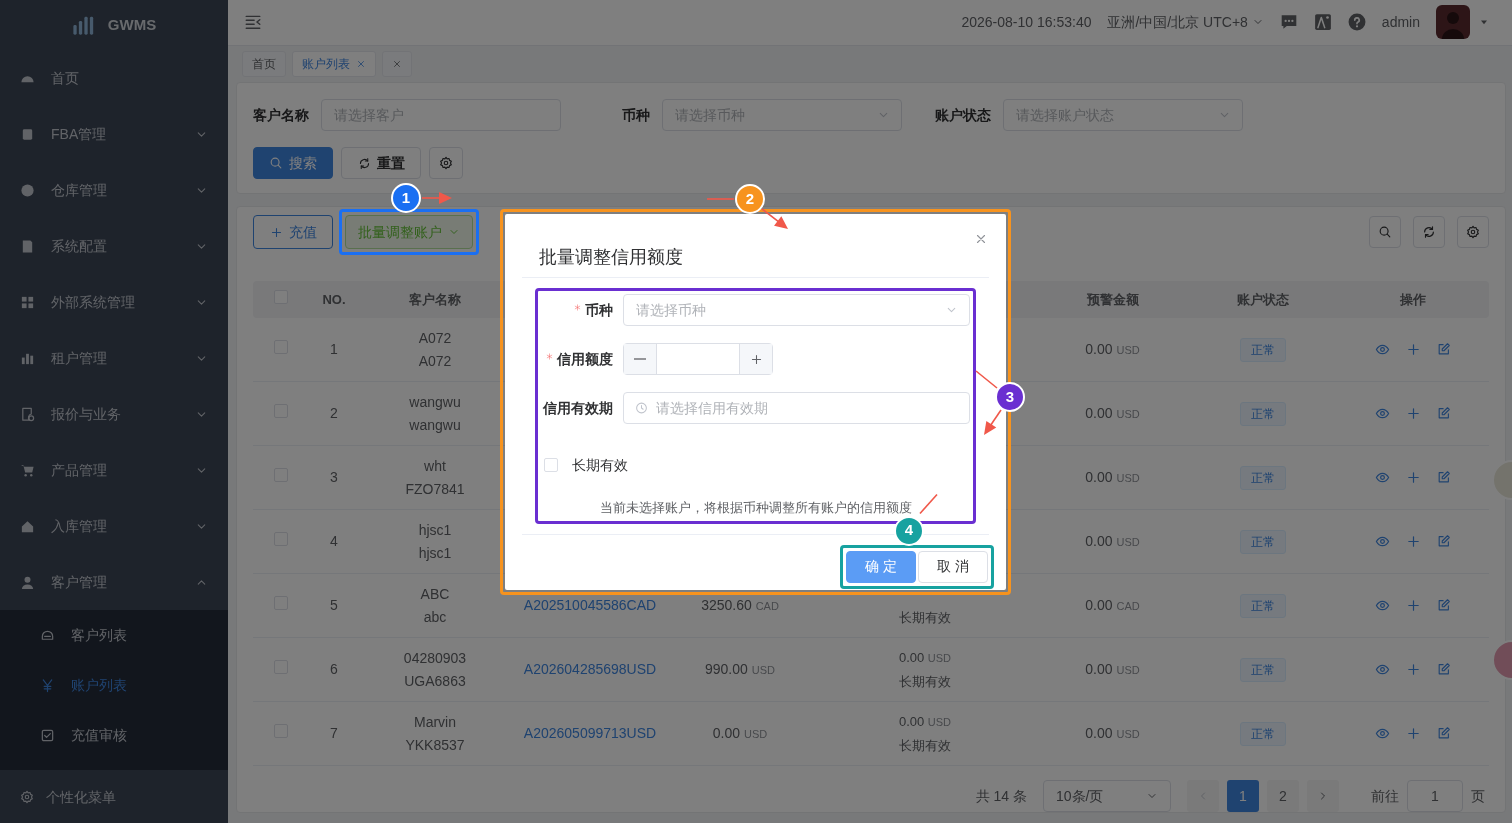 The image size is (1512, 823). I want to click on yen-icon, so click(47, 685).